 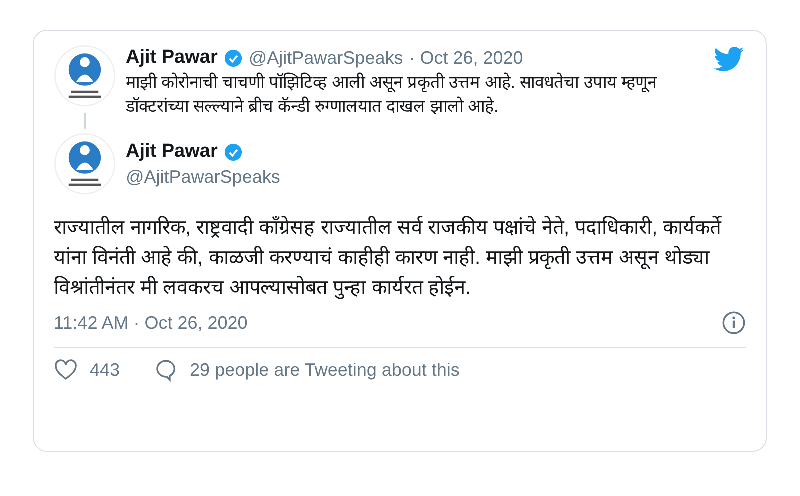 I want to click on tweet-text: माझी कोरोनाची चाचणी पॉझिटिव्ह आली असून प्रकृती उत्तम आहे. सावधतेचा उपाय म्हणून डॉक्टरांच्या सल्ल्याने ब्रीच कॅन्डी रुग्णालयात दाखल झालो आहे., so click(x=392, y=95).